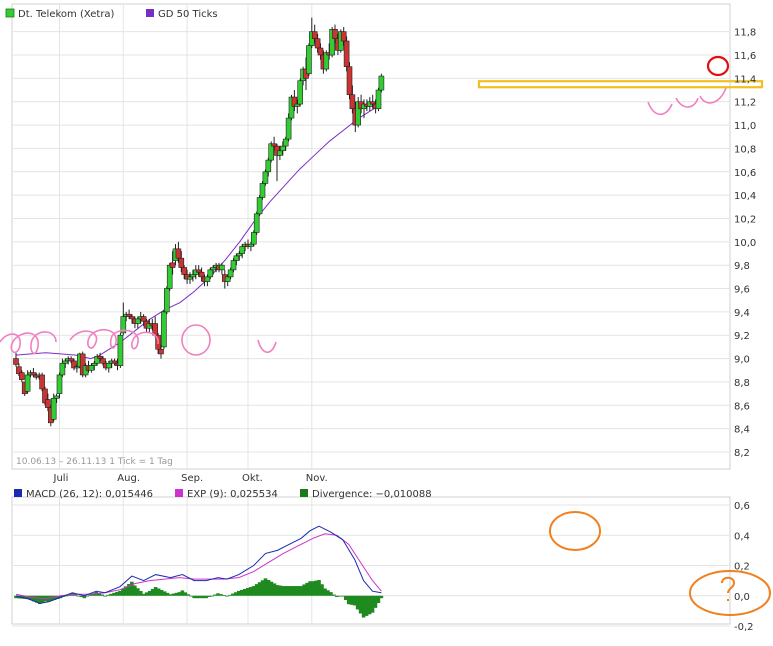 The height and width of the screenshot is (646, 773). What do you see at coordinates (89, 494) in the screenshot?
I see `legend-macd: MACD (26, 12): 0,015446` at bounding box center [89, 494].